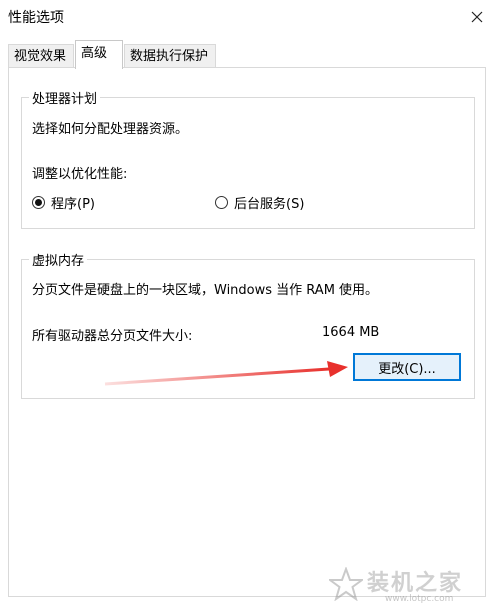 This screenshot has height=613, width=500. Describe the element at coordinates (170, 55) in the screenshot. I see `tab-data-execution-prevention: 数据执行保护` at that location.